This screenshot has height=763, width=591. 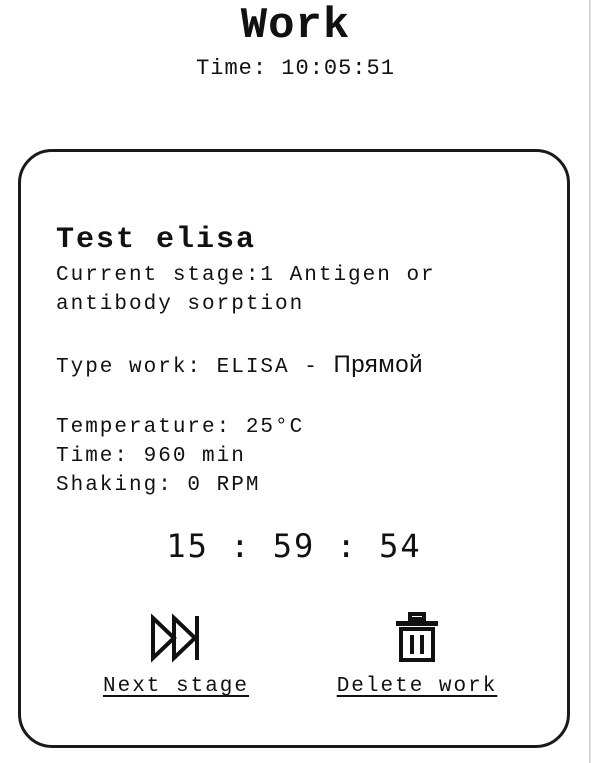 I want to click on trash-icon, so click(x=417, y=637).